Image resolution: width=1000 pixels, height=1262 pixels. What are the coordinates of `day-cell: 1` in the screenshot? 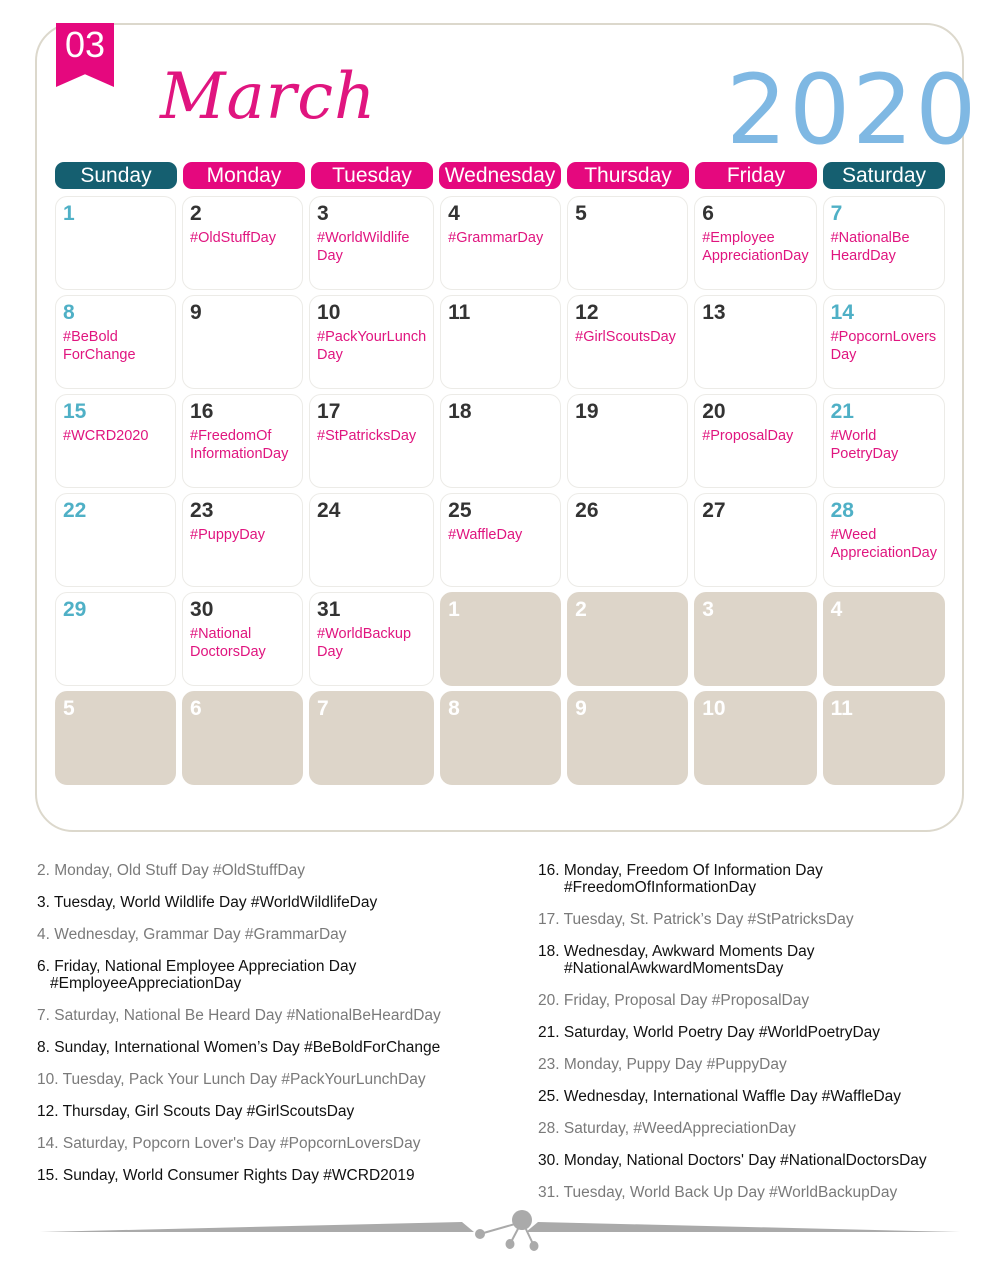 It's located at (116, 243).